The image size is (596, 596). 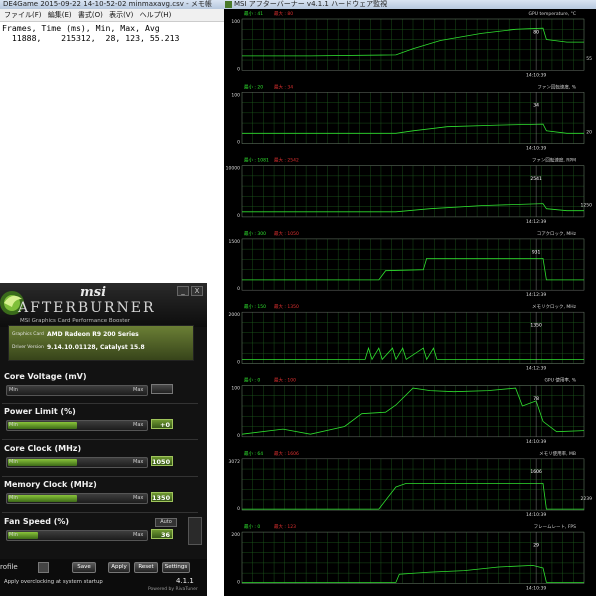 I want to click on fan-speed-slider-row: Fan Speed (%) Auto Min Max 36, so click(x=103, y=537).